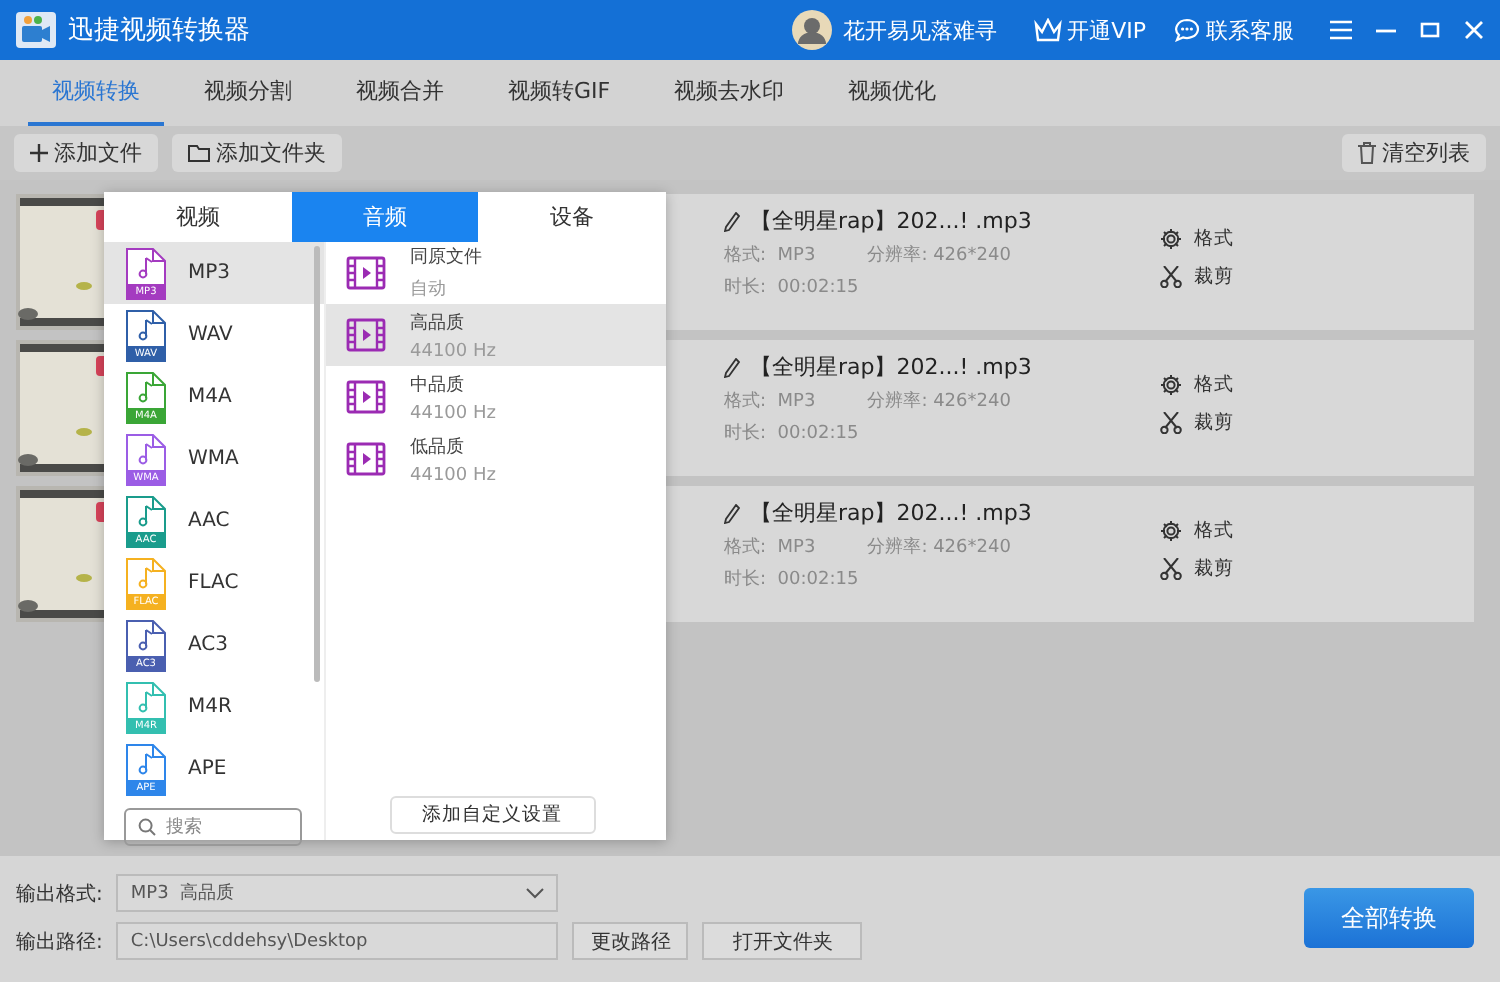 The height and width of the screenshot is (982, 1500). I want to click on output-format-label: 输出格式:, so click(59, 894).